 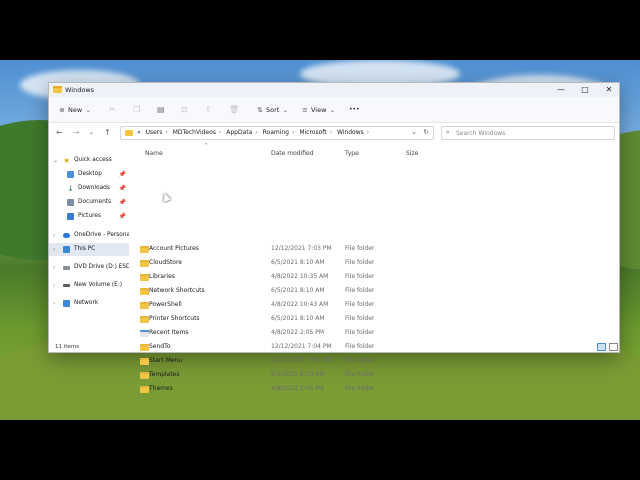 I want to click on sidebar-item-desktop: Desktop 📌, so click(x=89, y=174).